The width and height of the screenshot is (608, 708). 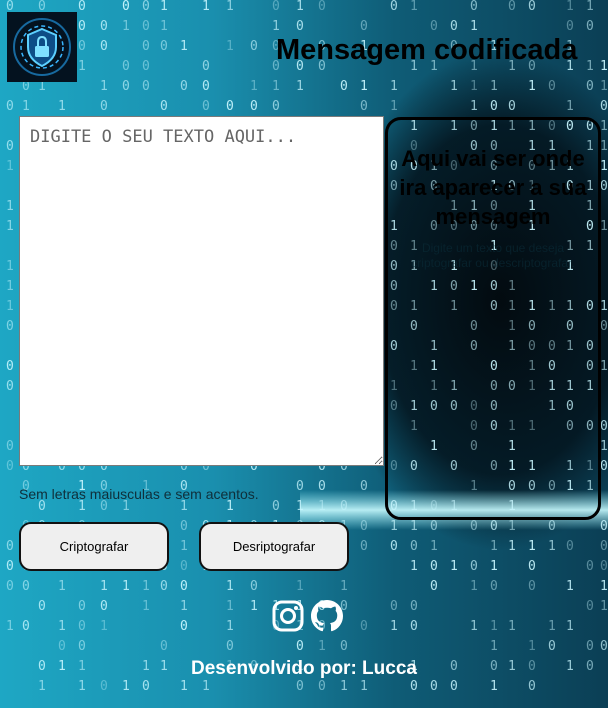 I want to click on shield-lock-icon, so click(x=42, y=47).